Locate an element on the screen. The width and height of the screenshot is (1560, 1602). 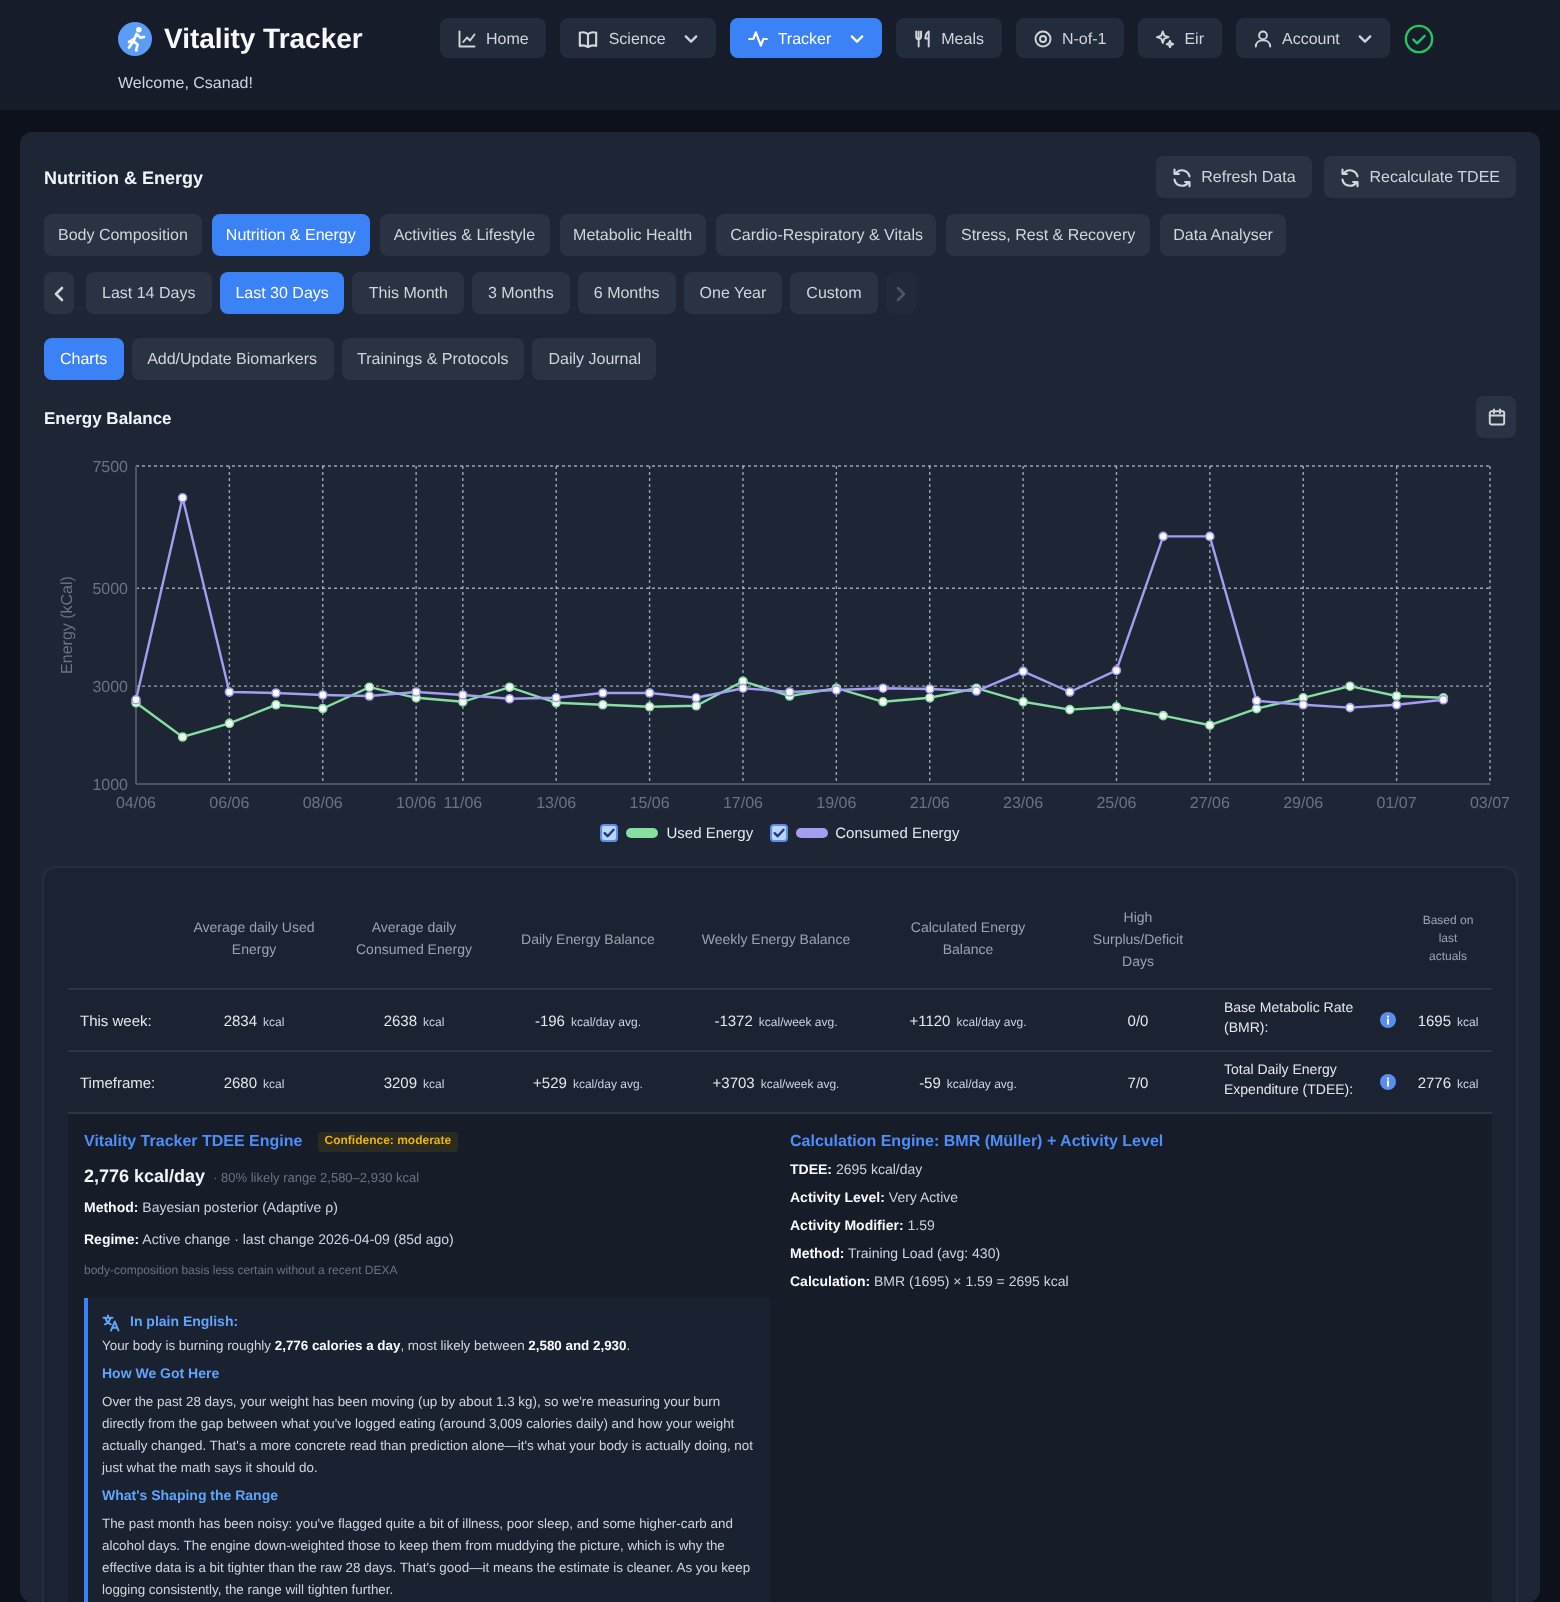
engine-title: Calculation Engine: BMR (Müller) + Activity Level is located at coordinates (978, 1141).